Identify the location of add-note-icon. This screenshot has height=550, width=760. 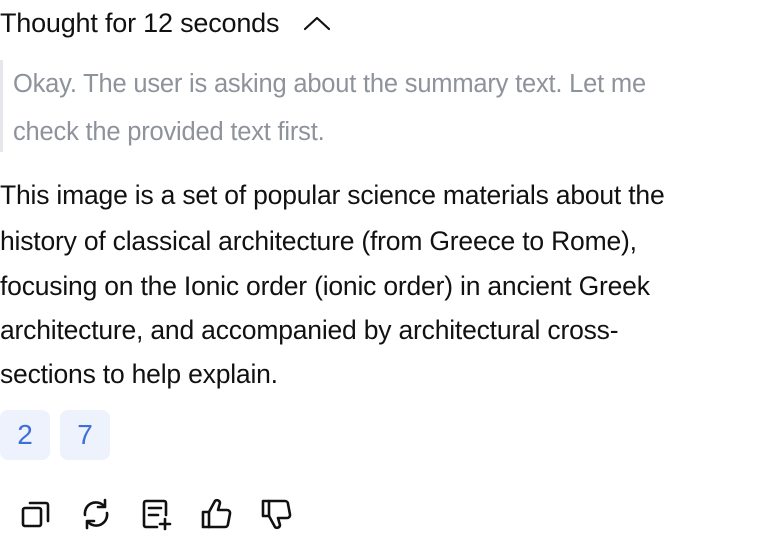
(157, 515).